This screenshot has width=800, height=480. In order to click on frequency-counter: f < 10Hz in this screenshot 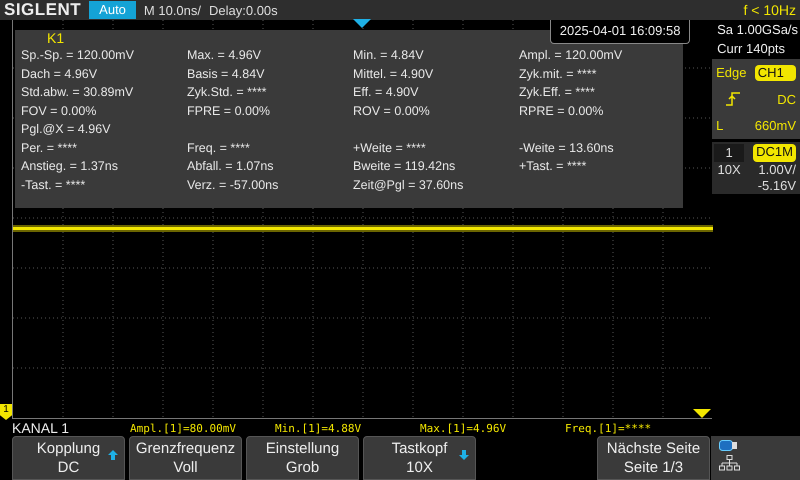, I will do `click(770, 10)`.